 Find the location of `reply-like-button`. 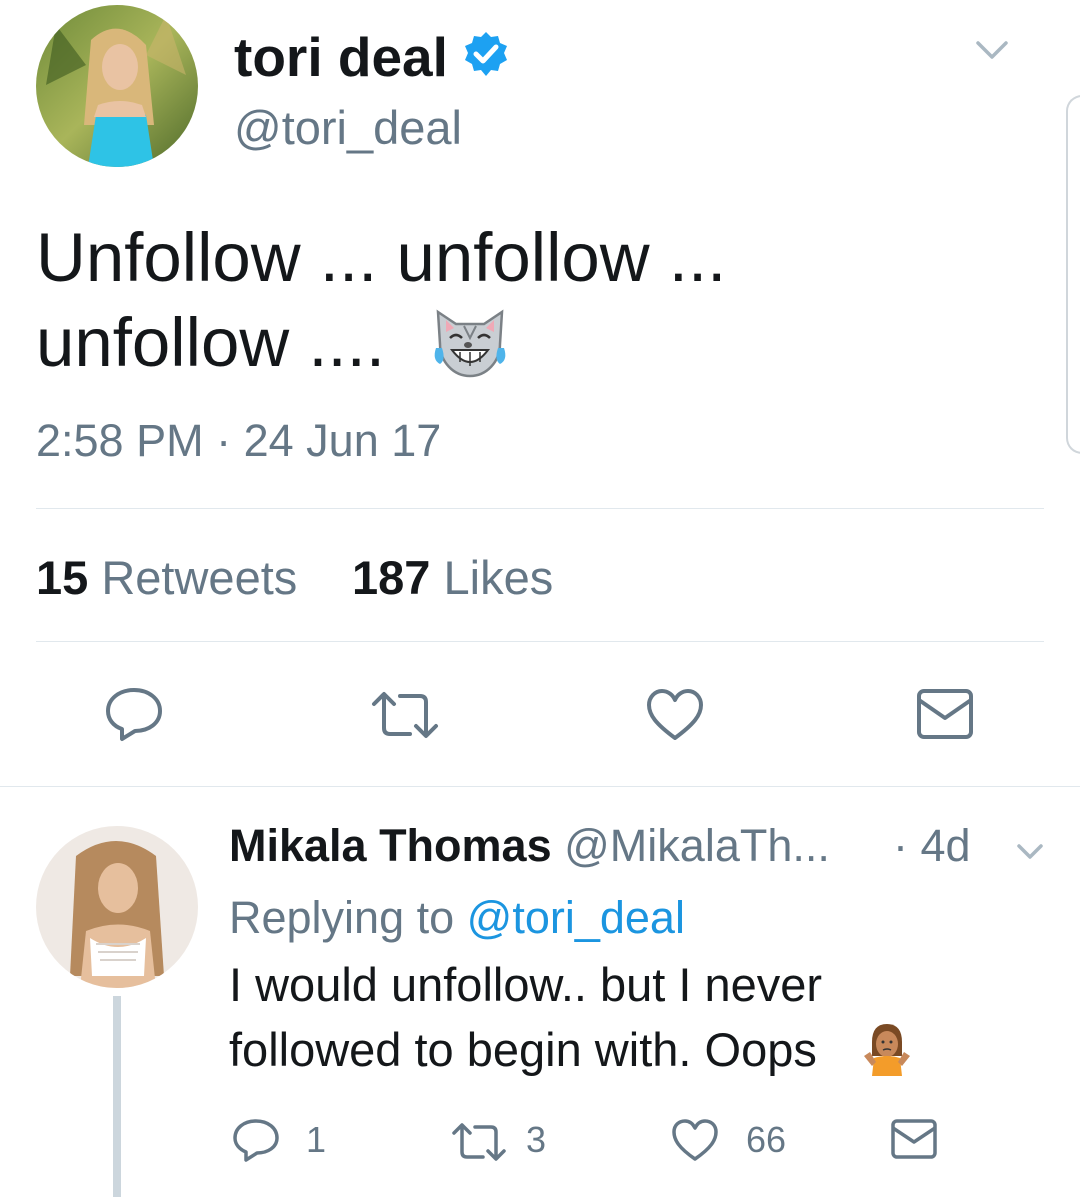

reply-like-button is located at coordinates (695, 1140).